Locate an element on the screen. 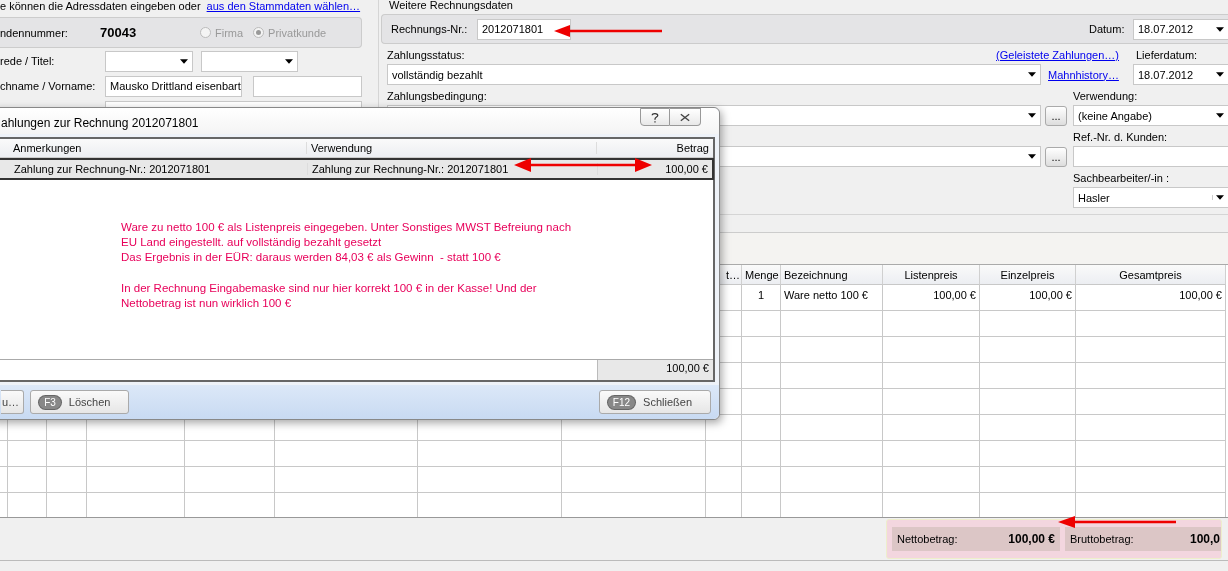 This screenshot has width=1228, height=571. payments-link: (Geleistete Zahlungen…) is located at coordinates (1057, 55).